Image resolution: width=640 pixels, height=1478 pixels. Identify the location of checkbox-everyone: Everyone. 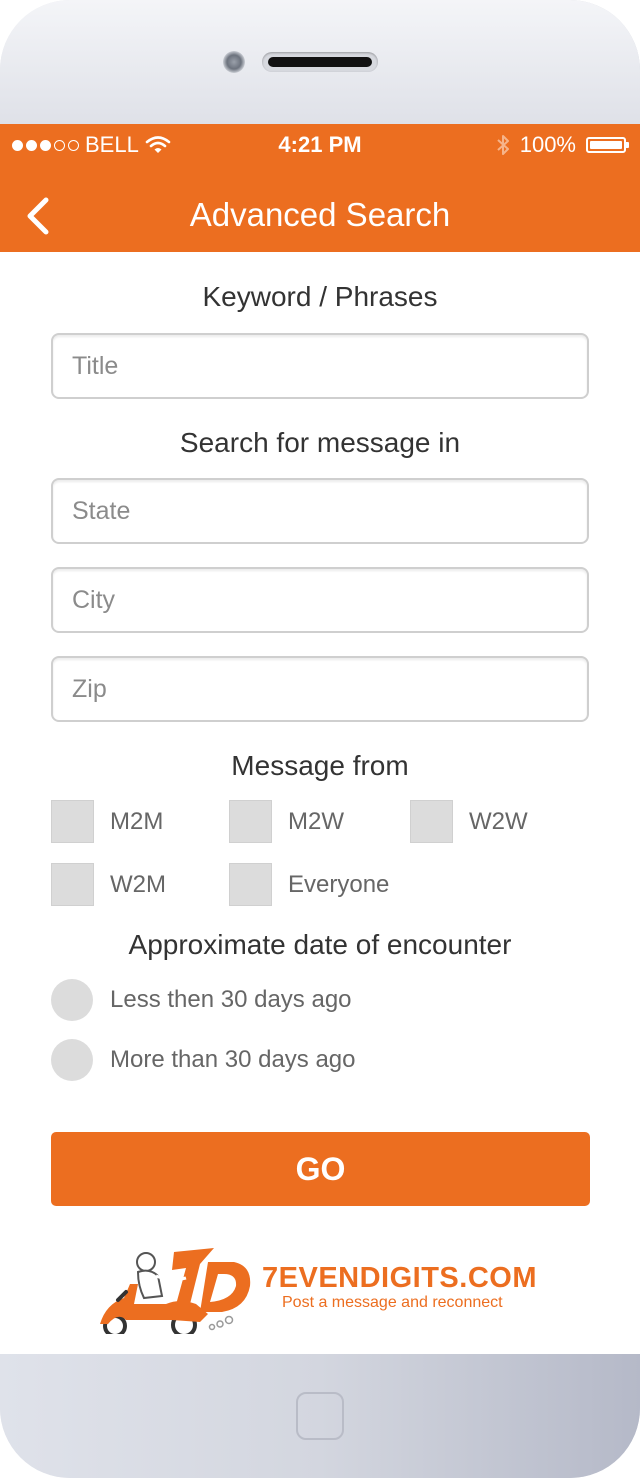
(309, 884).